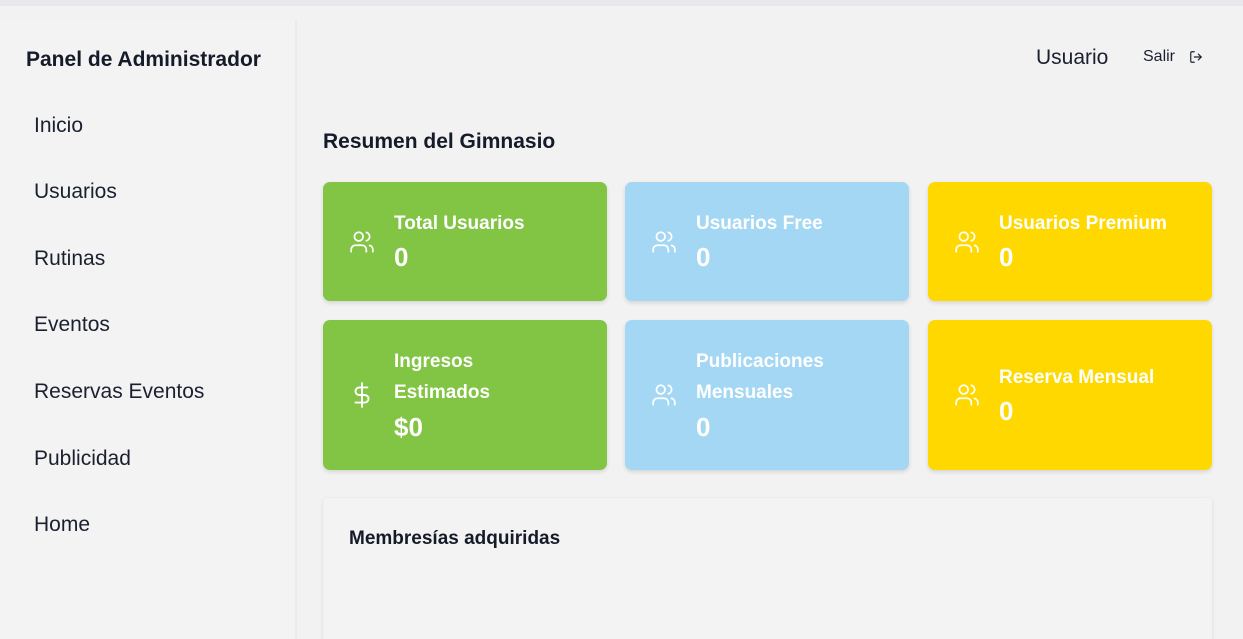 This screenshot has height=639, width=1243. I want to click on sidebar-item-home: Home, so click(62, 525).